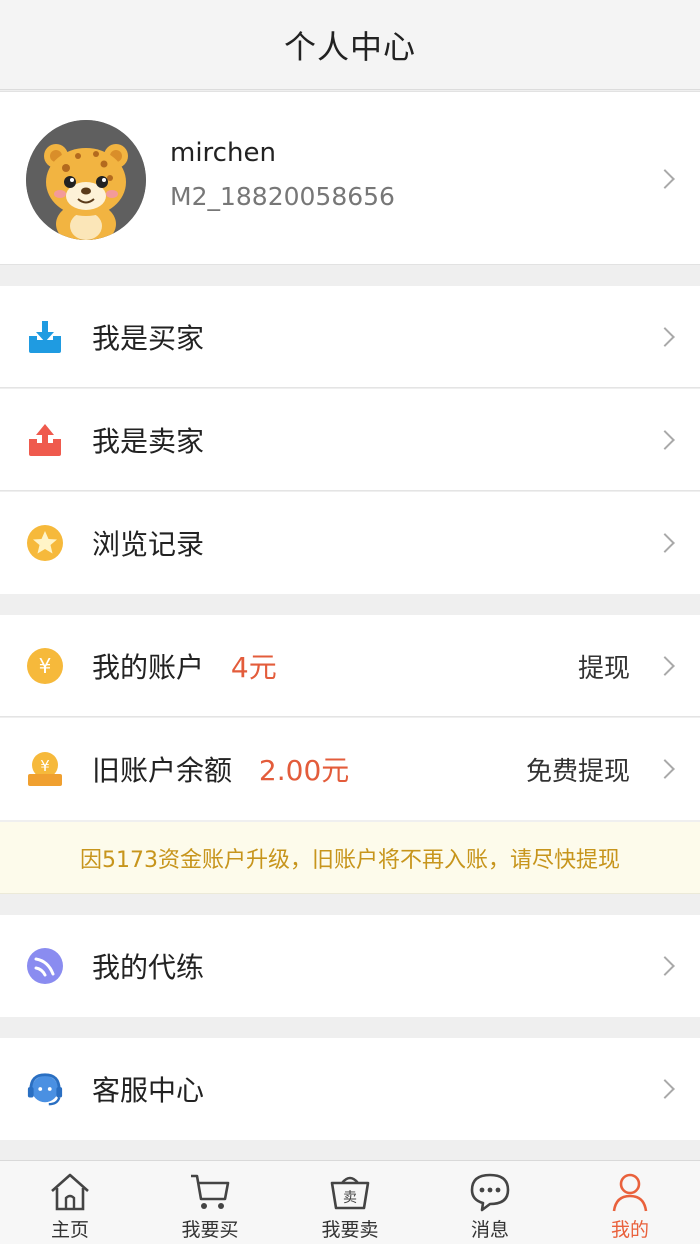 This screenshot has height=1244, width=700. What do you see at coordinates (70, 1192) in the screenshot?
I see `home-icon` at bounding box center [70, 1192].